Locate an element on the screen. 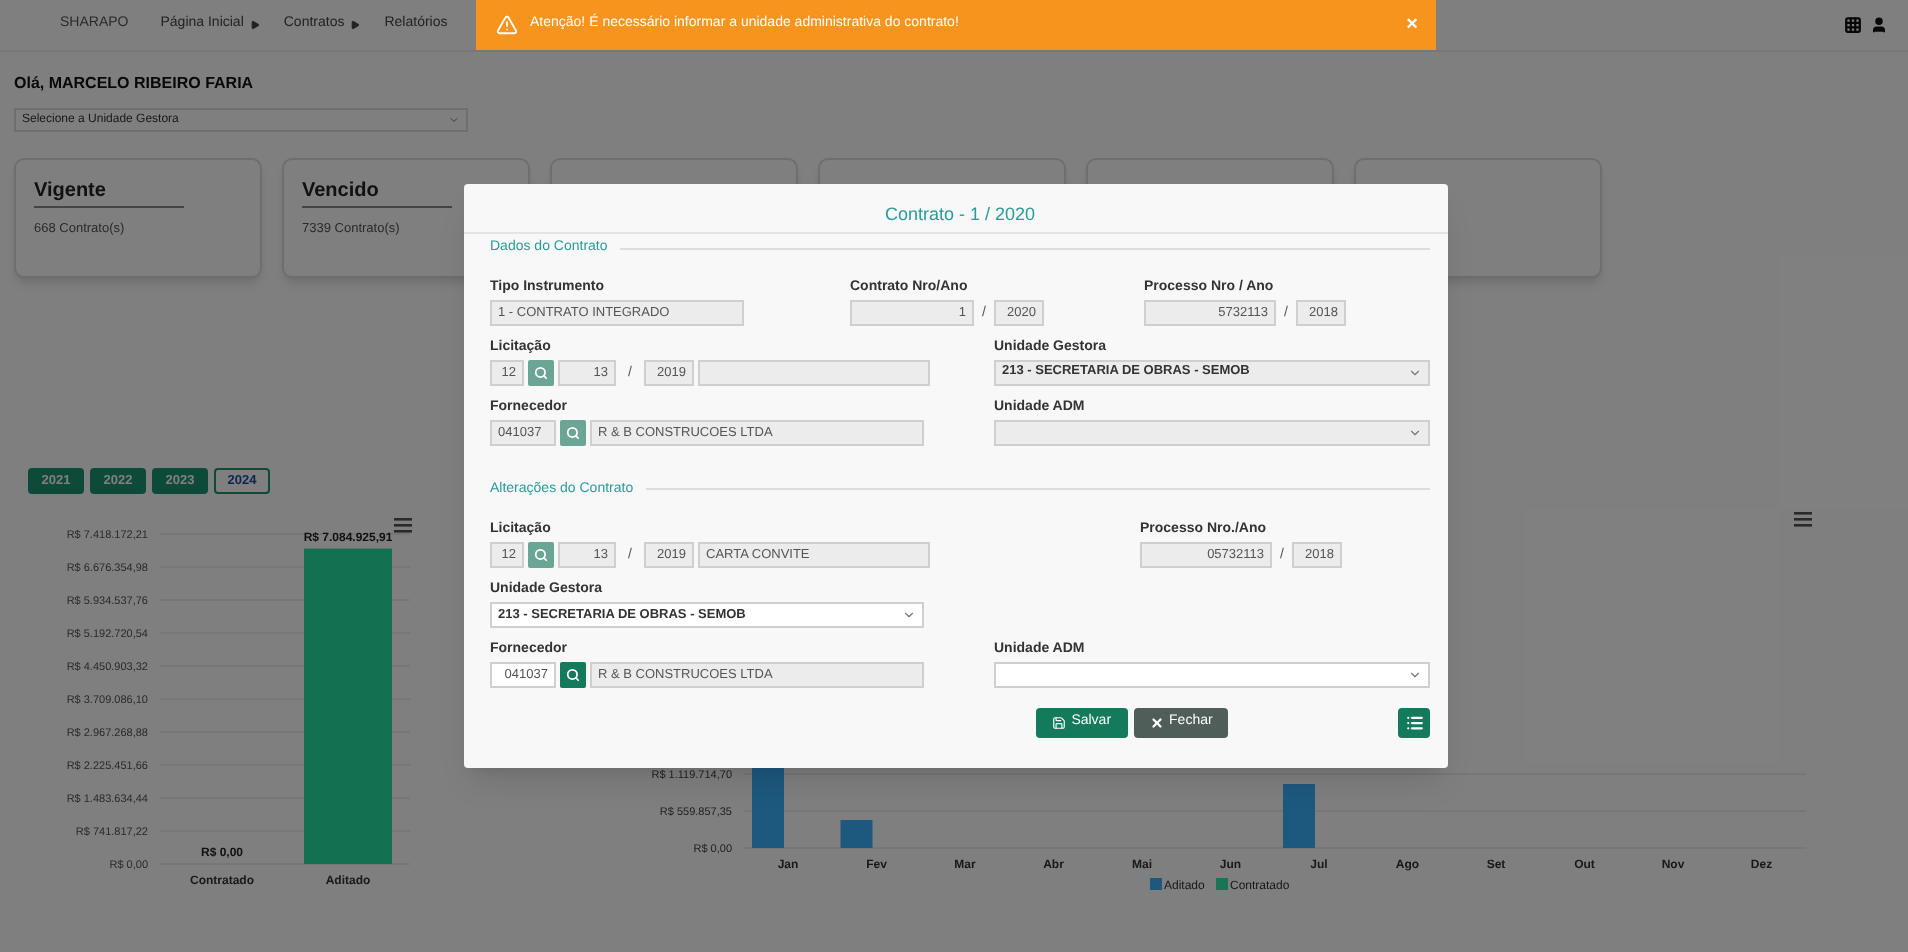  list-icon is located at coordinates (1414, 723).